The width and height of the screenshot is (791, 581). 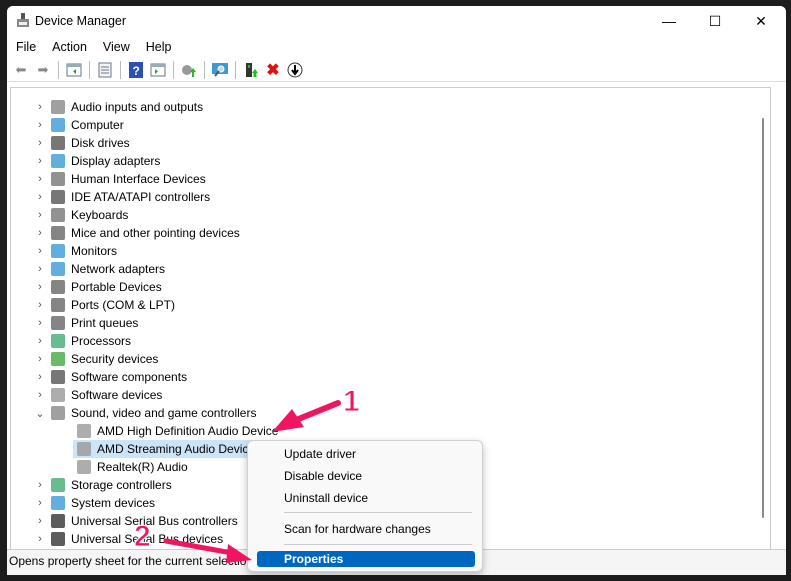 What do you see at coordinates (70, 143) in the screenshot?
I see `tree-category: › Disk drives` at bounding box center [70, 143].